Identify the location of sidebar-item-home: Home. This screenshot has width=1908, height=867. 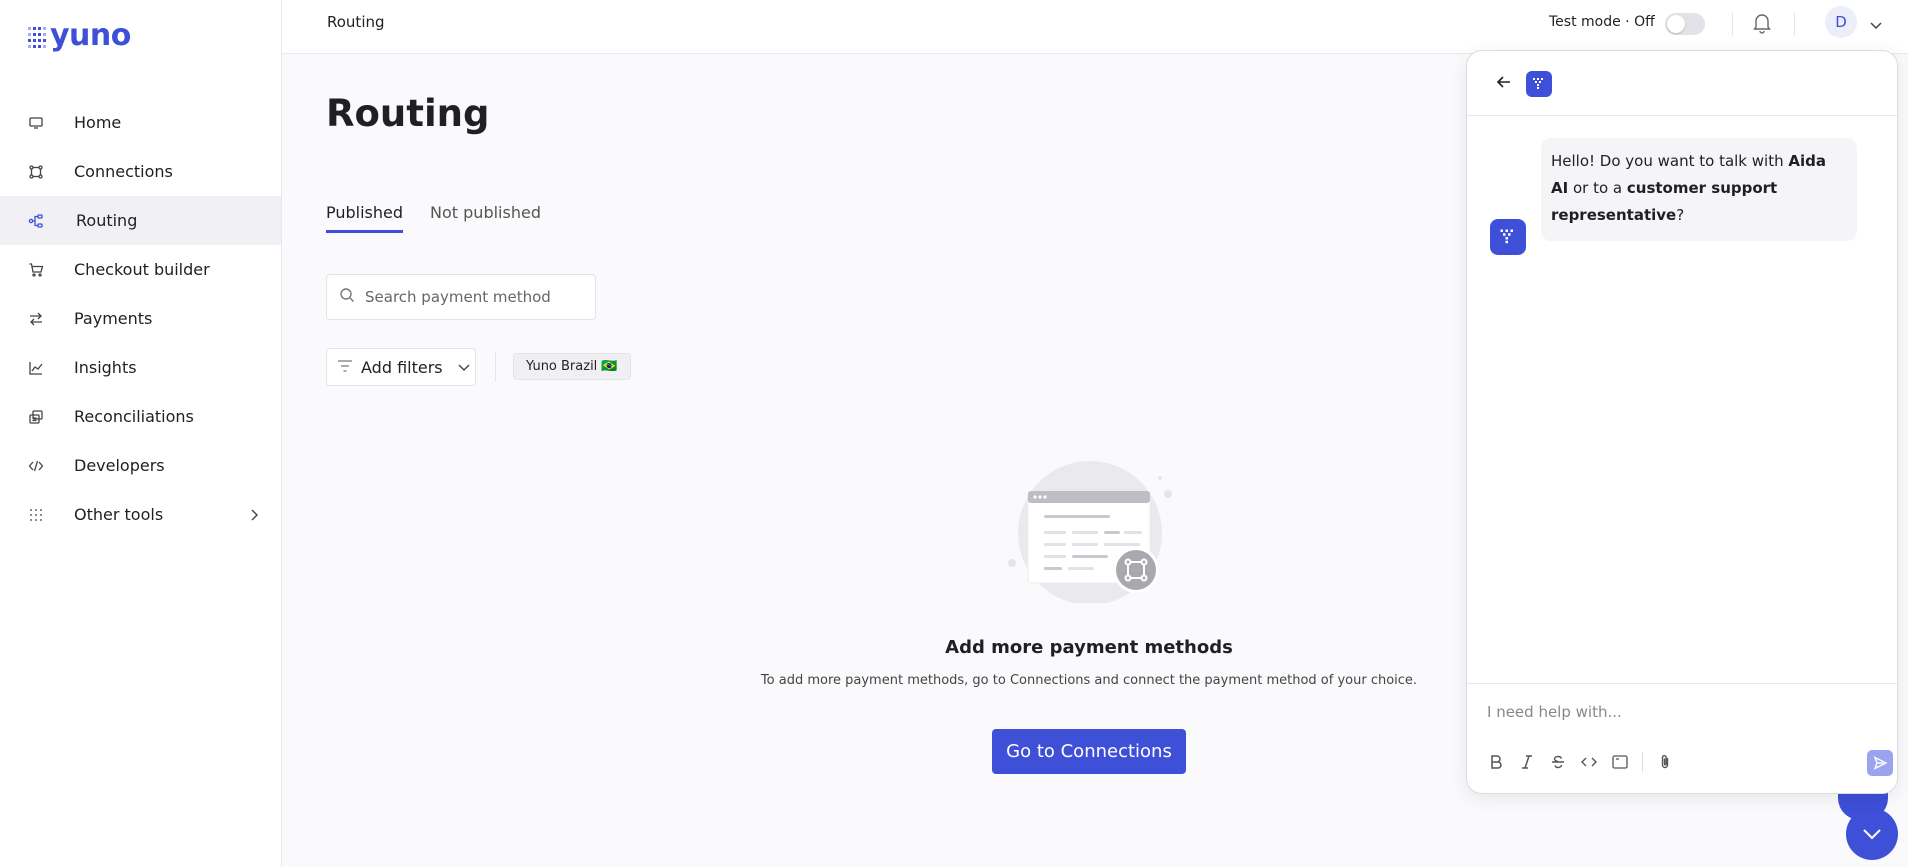
(140, 122).